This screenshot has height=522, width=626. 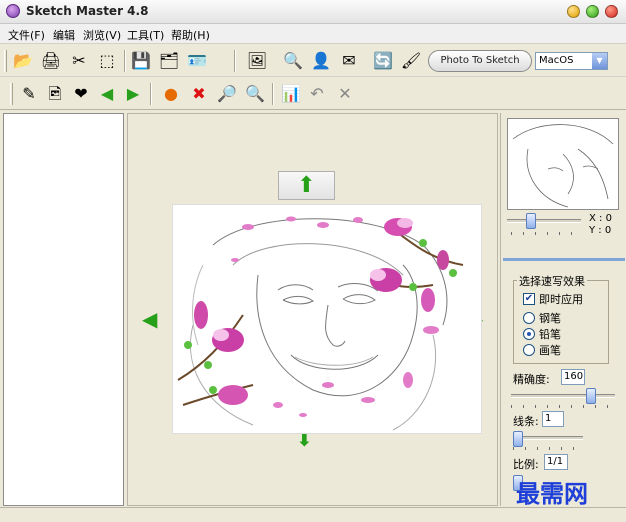 What do you see at coordinates (293, 61) in the screenshot?
I see `zoom-icon: 🔍` at bounding box center [293, 61].